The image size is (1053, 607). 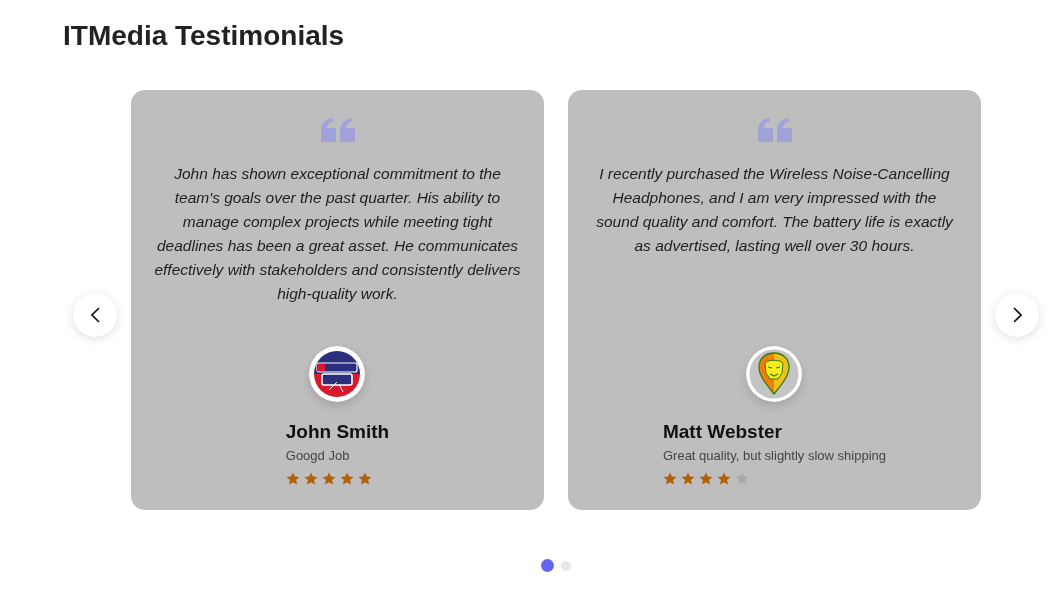 I want to click on chevron-left-icon, so click(x=95, y=315).